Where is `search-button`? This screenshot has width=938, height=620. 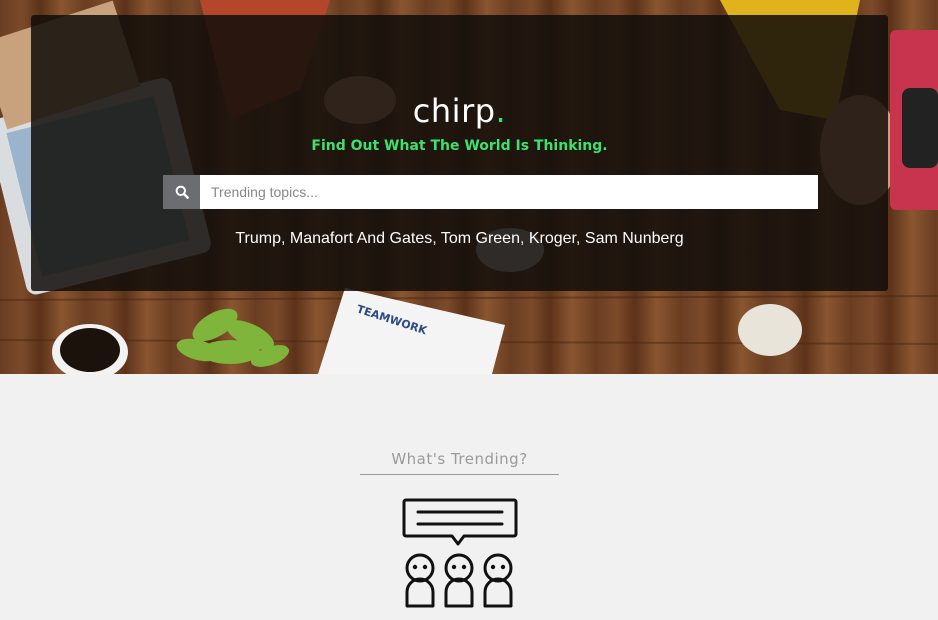
search-button is located at coordinates (181, 192).